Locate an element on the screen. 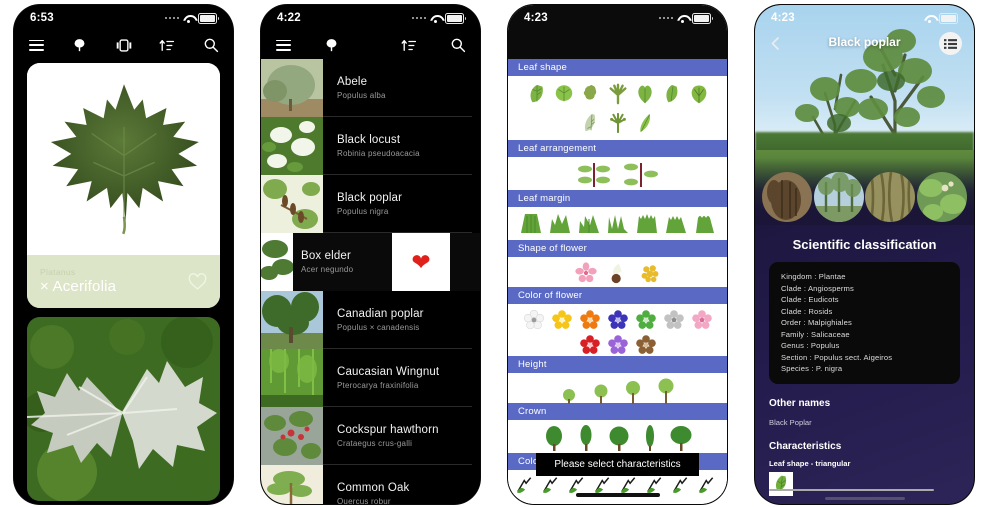 The image size is (989, 507). classification-species: Species : P. nigra is located at coordinates (812, 369).